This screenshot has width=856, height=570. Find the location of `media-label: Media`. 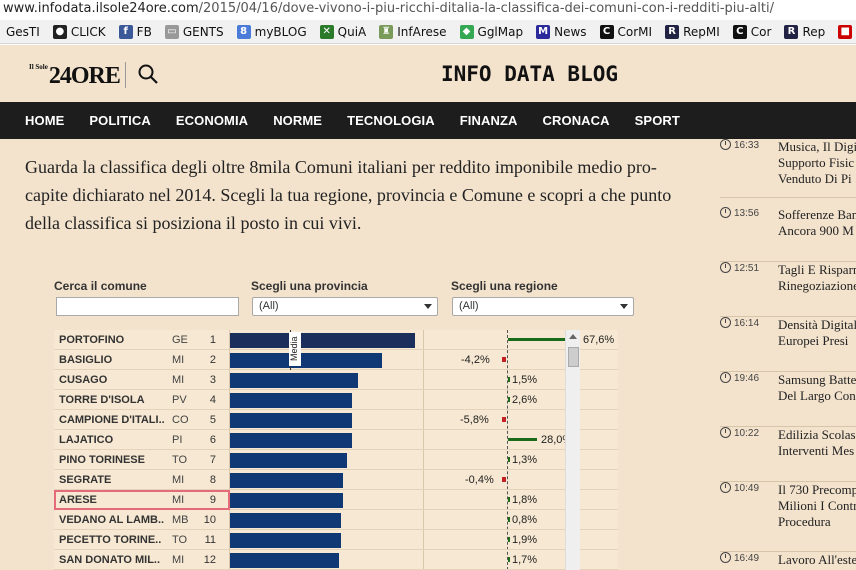

media-label: Media is located at coordinates (295, 349).